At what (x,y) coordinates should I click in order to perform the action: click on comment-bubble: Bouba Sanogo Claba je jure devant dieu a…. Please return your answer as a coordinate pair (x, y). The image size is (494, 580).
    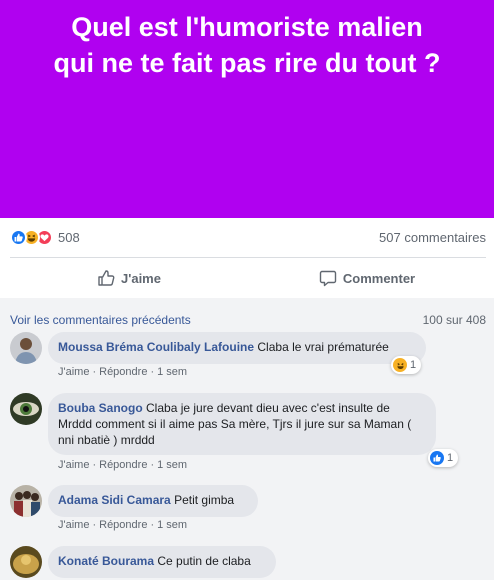
    Looking at the image, I should click on (242, 424).